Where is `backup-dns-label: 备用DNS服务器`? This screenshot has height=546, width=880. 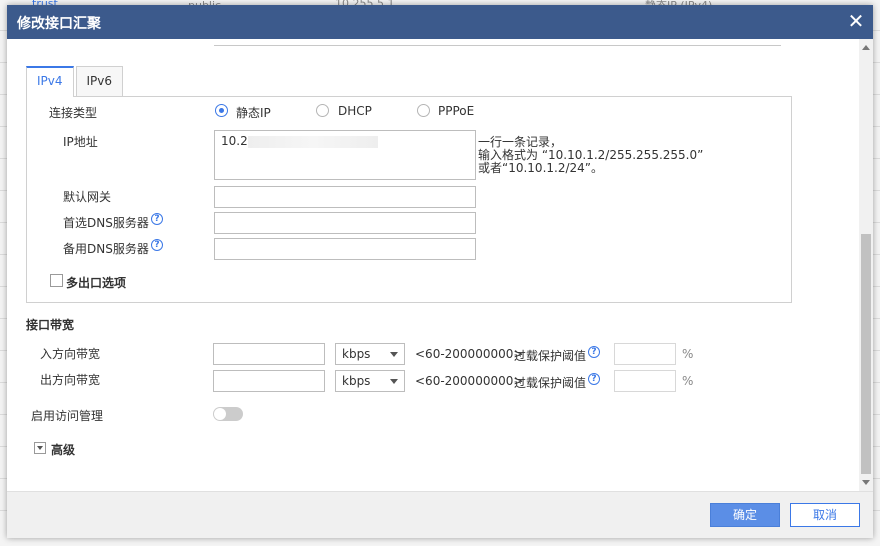
backup-dns-label: 备用DNS服务器 is located at coordinates (106, 249).